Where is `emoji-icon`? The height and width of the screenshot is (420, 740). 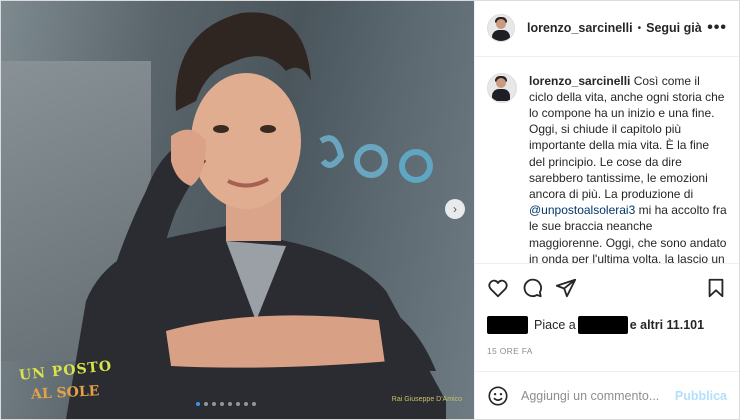 emoji-icon is located at coordinates (498, 396).